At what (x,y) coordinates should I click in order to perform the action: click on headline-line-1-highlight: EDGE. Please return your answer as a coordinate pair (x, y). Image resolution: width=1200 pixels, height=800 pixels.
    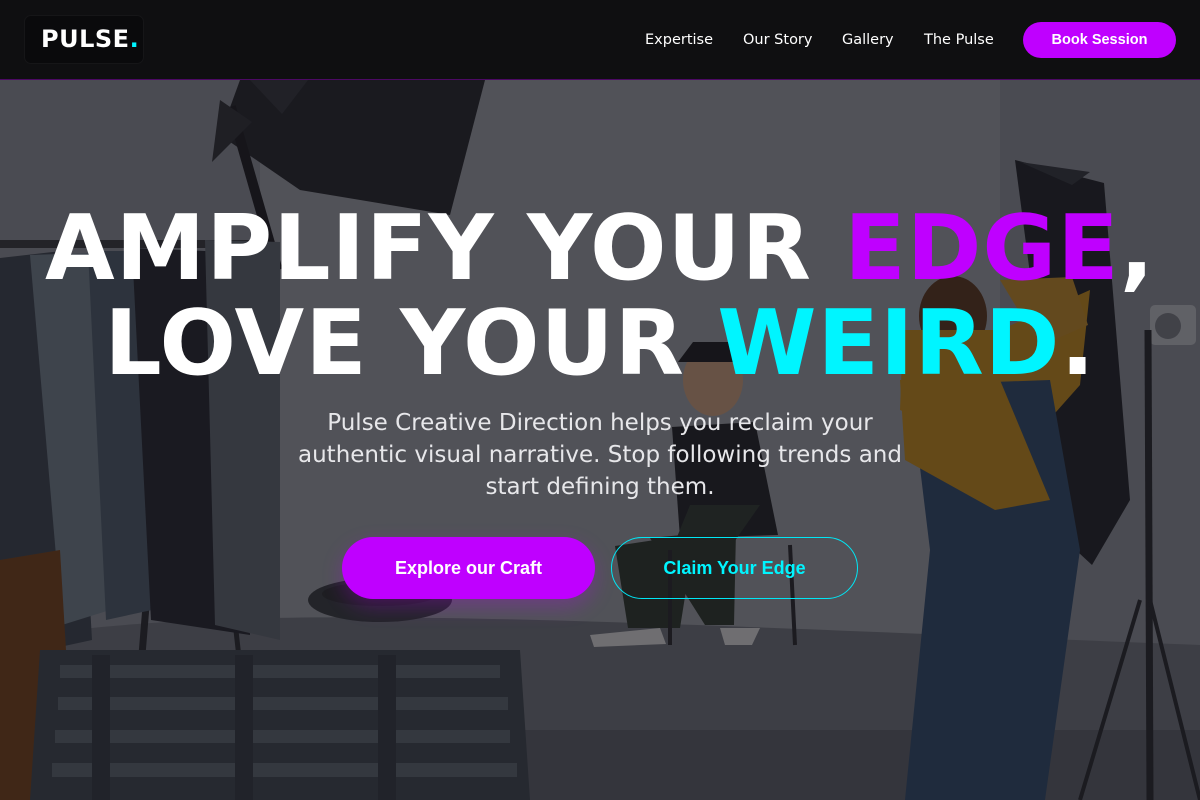
    Looking at the image, I should click on (982, 248).